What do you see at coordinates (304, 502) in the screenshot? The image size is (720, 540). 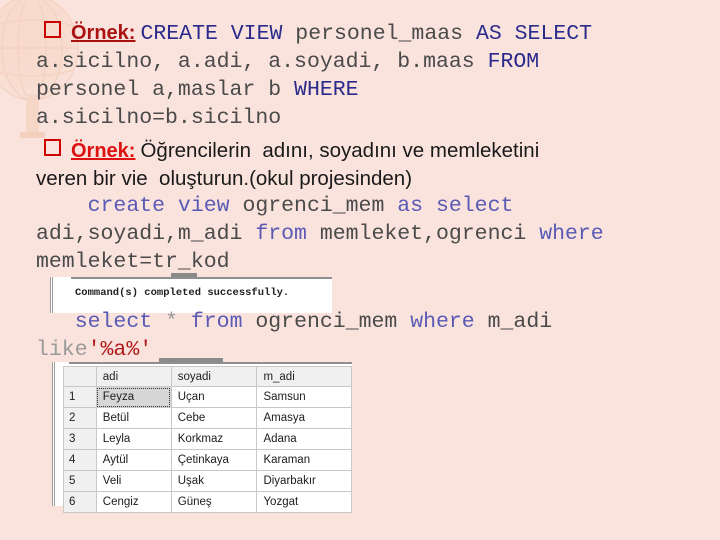 I see `cell-m-adi: Yozgat` at bounding box center [304, 502].